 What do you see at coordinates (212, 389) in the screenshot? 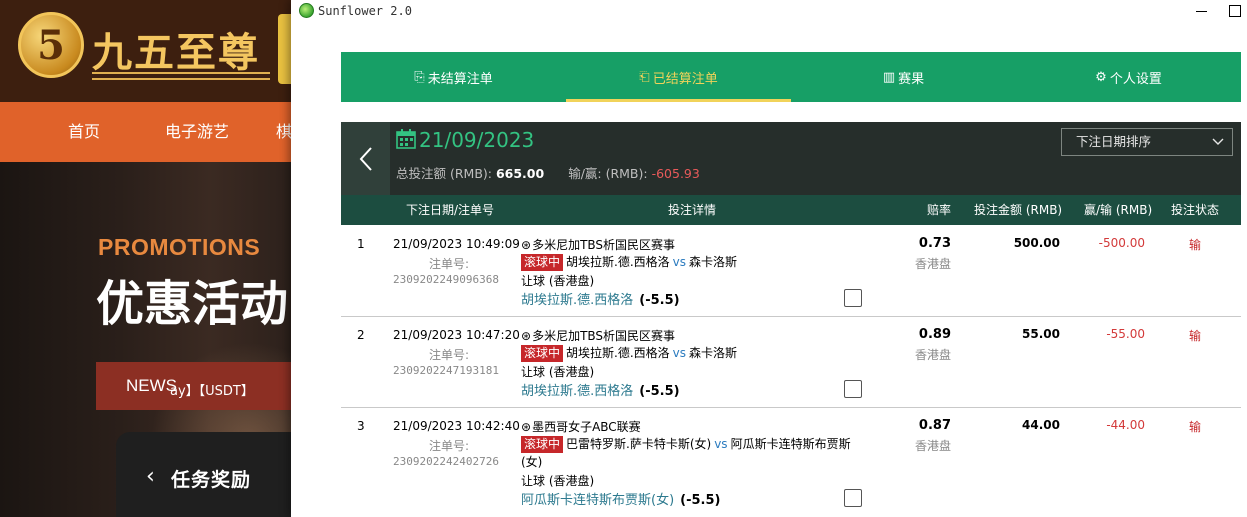
I see `news-ticker: ay】【USDT】` at bounding box center [212, 389].